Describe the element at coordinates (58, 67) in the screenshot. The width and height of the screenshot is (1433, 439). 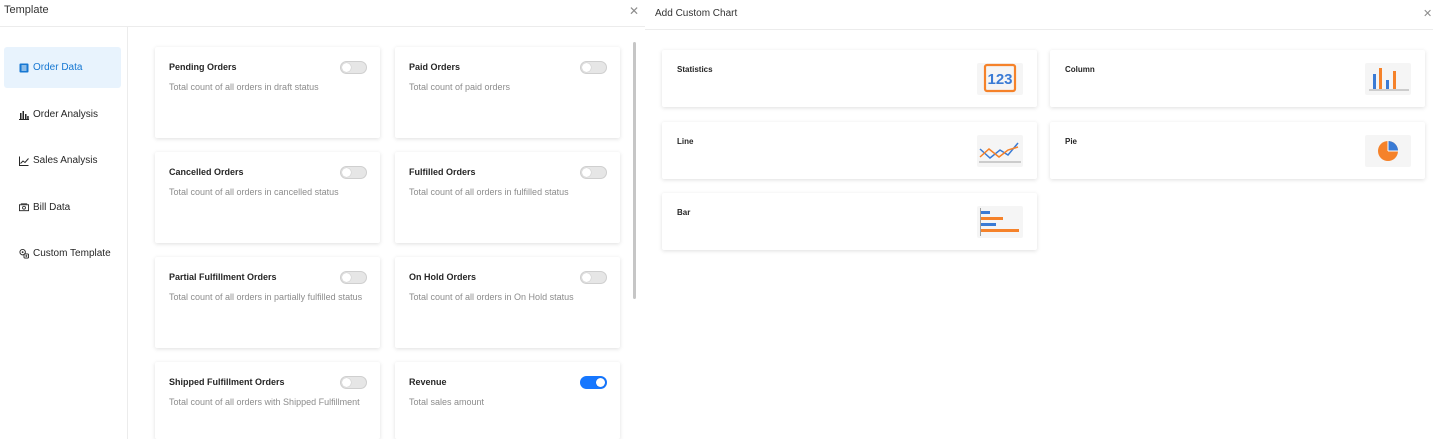
I see `sidebar-item-label: Order Data` at that location.